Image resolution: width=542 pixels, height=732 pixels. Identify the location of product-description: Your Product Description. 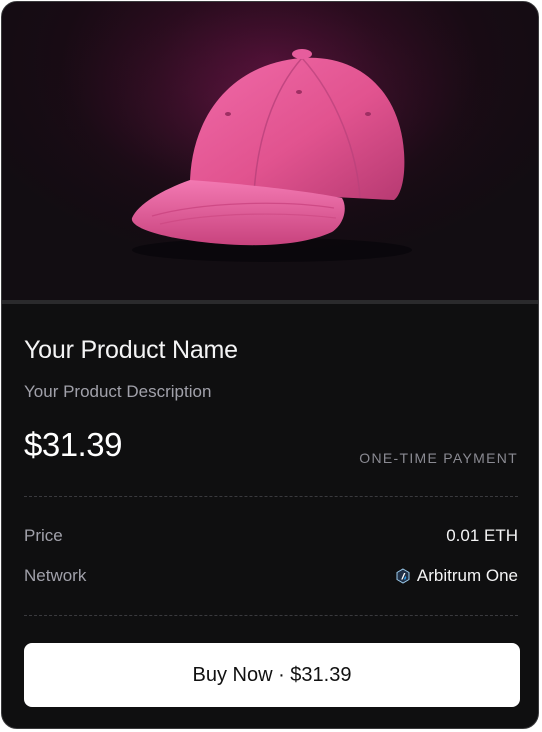
(118, 391).